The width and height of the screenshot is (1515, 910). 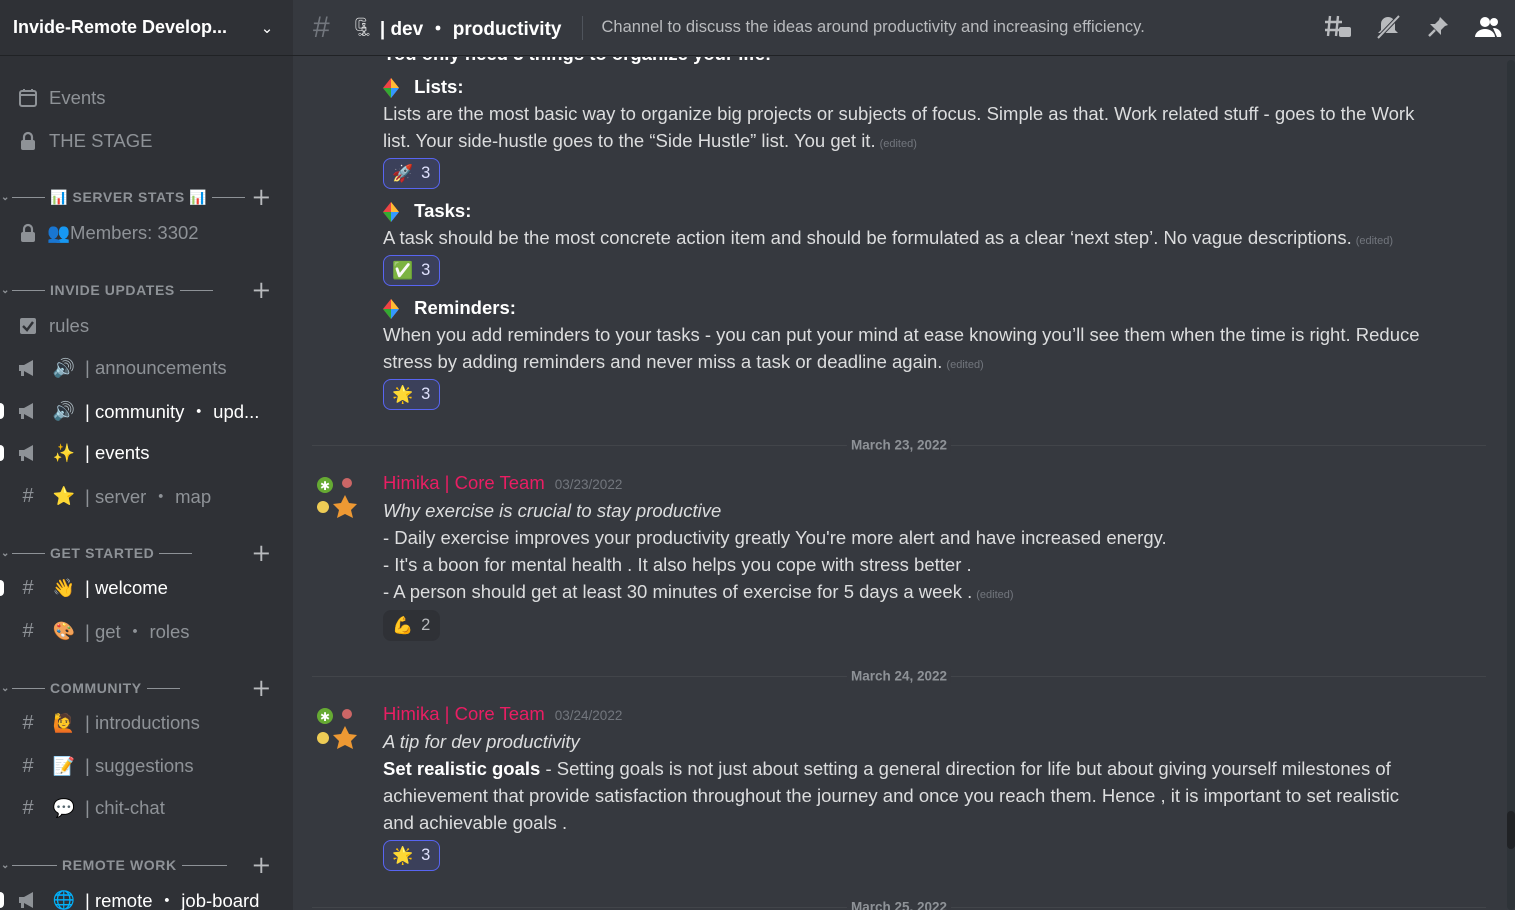 What do you see at coordinates (137, 631) in the screenshot?
I see `sidebar-item-label: | get ・ roles` at bounding box center [137, 631].